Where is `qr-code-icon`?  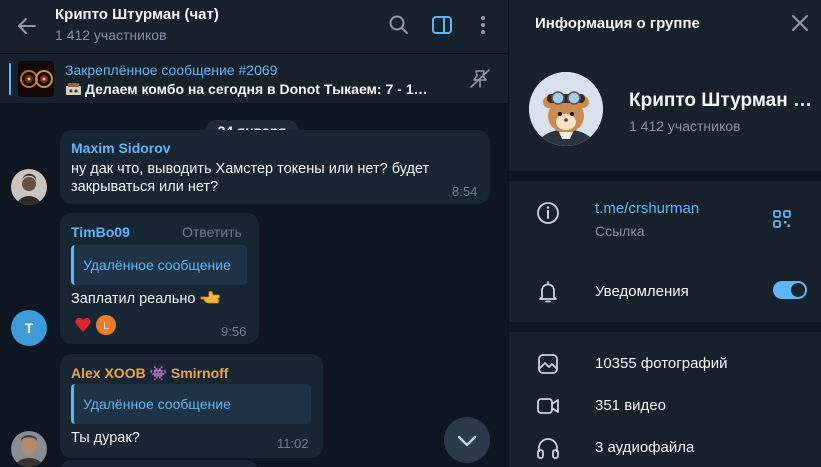
qr-code-icon is located at coordinates (782, 219).